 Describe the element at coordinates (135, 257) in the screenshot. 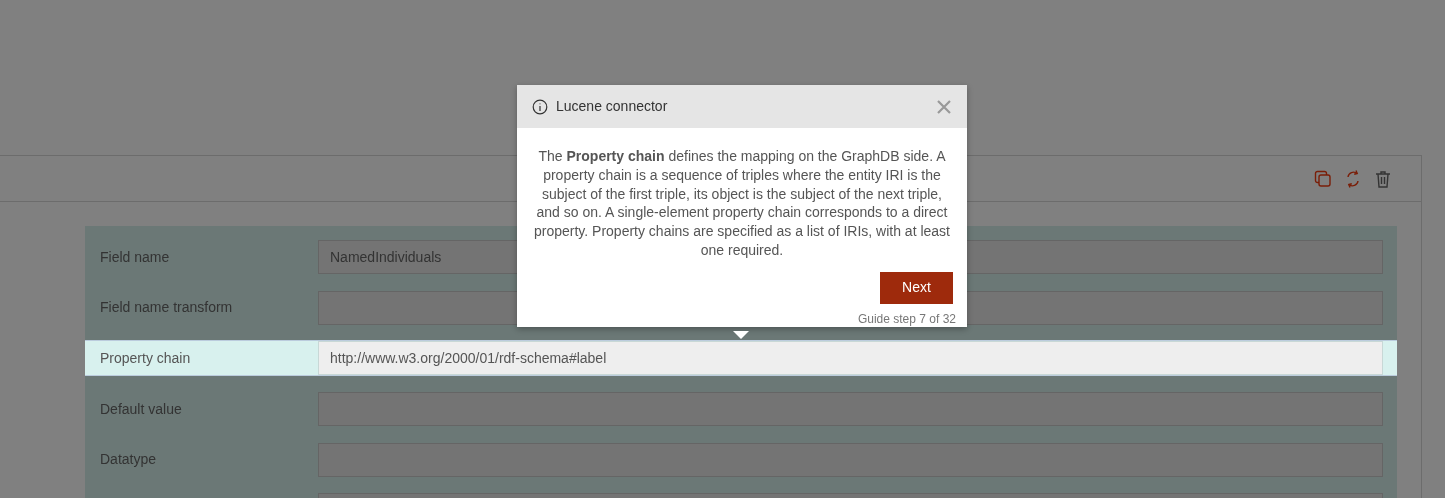

I see `field-label: Field name` at that location.